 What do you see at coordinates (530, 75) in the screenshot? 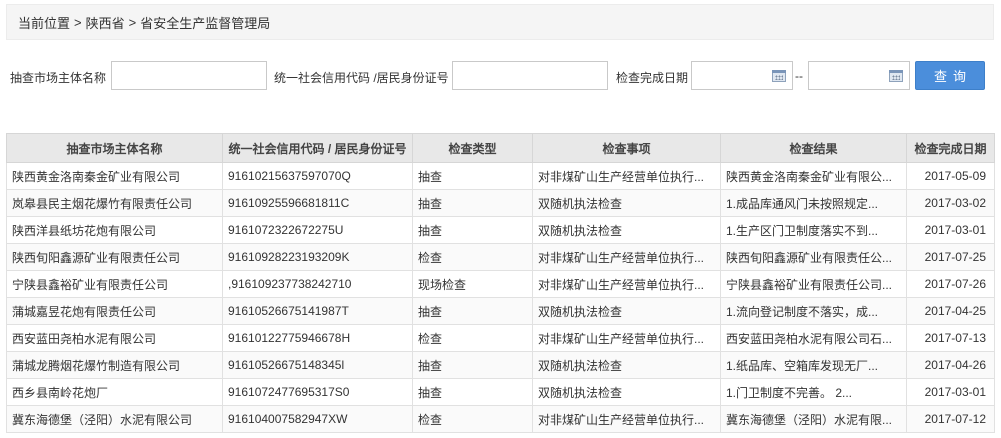
I see `credit-code-input` at bounding box center [530, 75].